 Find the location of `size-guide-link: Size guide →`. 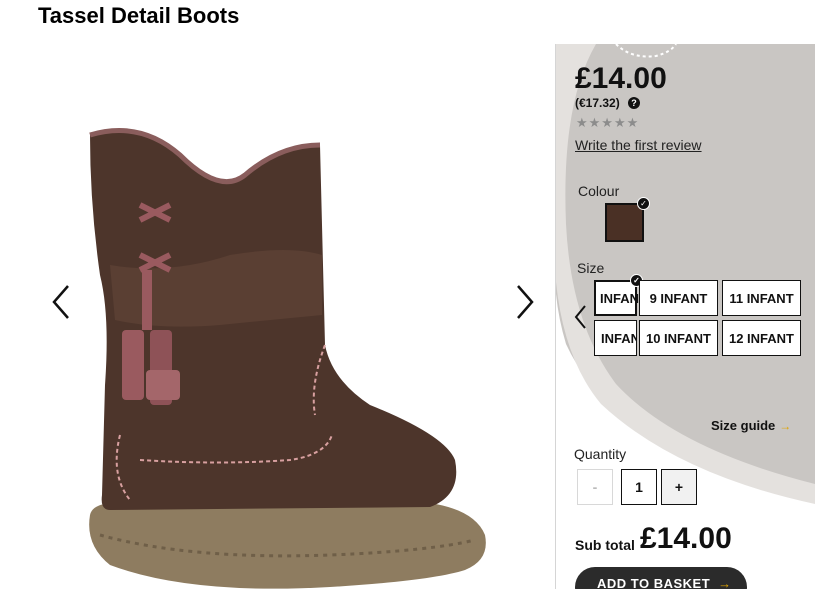

size-guide-link: Size guide → is located at coordinates (751, 425).